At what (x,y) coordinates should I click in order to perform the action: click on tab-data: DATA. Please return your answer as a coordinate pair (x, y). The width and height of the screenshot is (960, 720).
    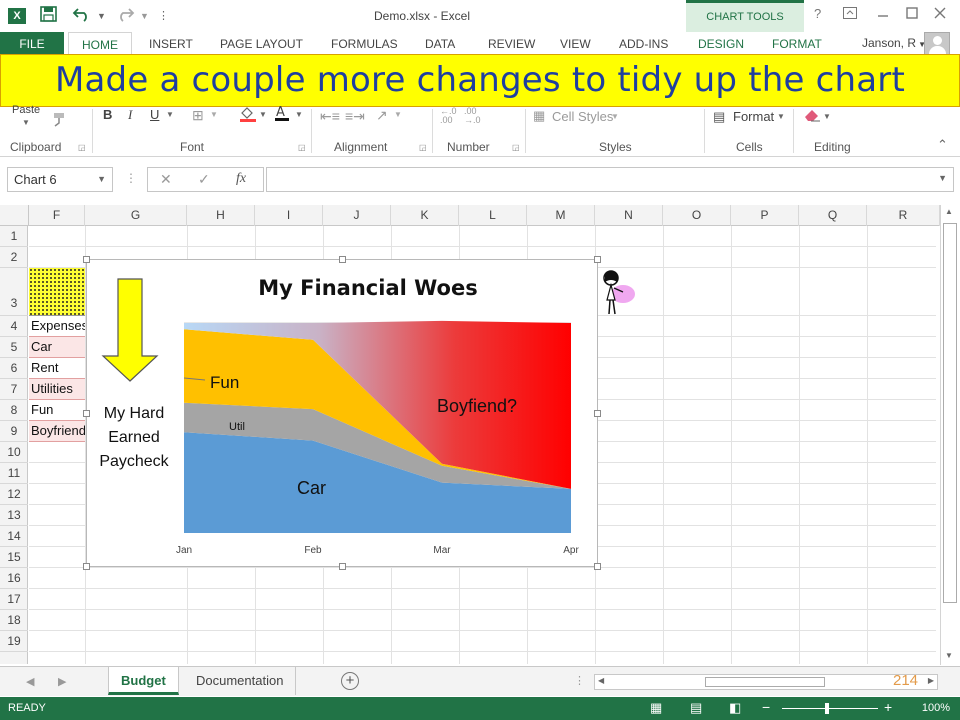
    Looking at the image, I should click on (440, 44).